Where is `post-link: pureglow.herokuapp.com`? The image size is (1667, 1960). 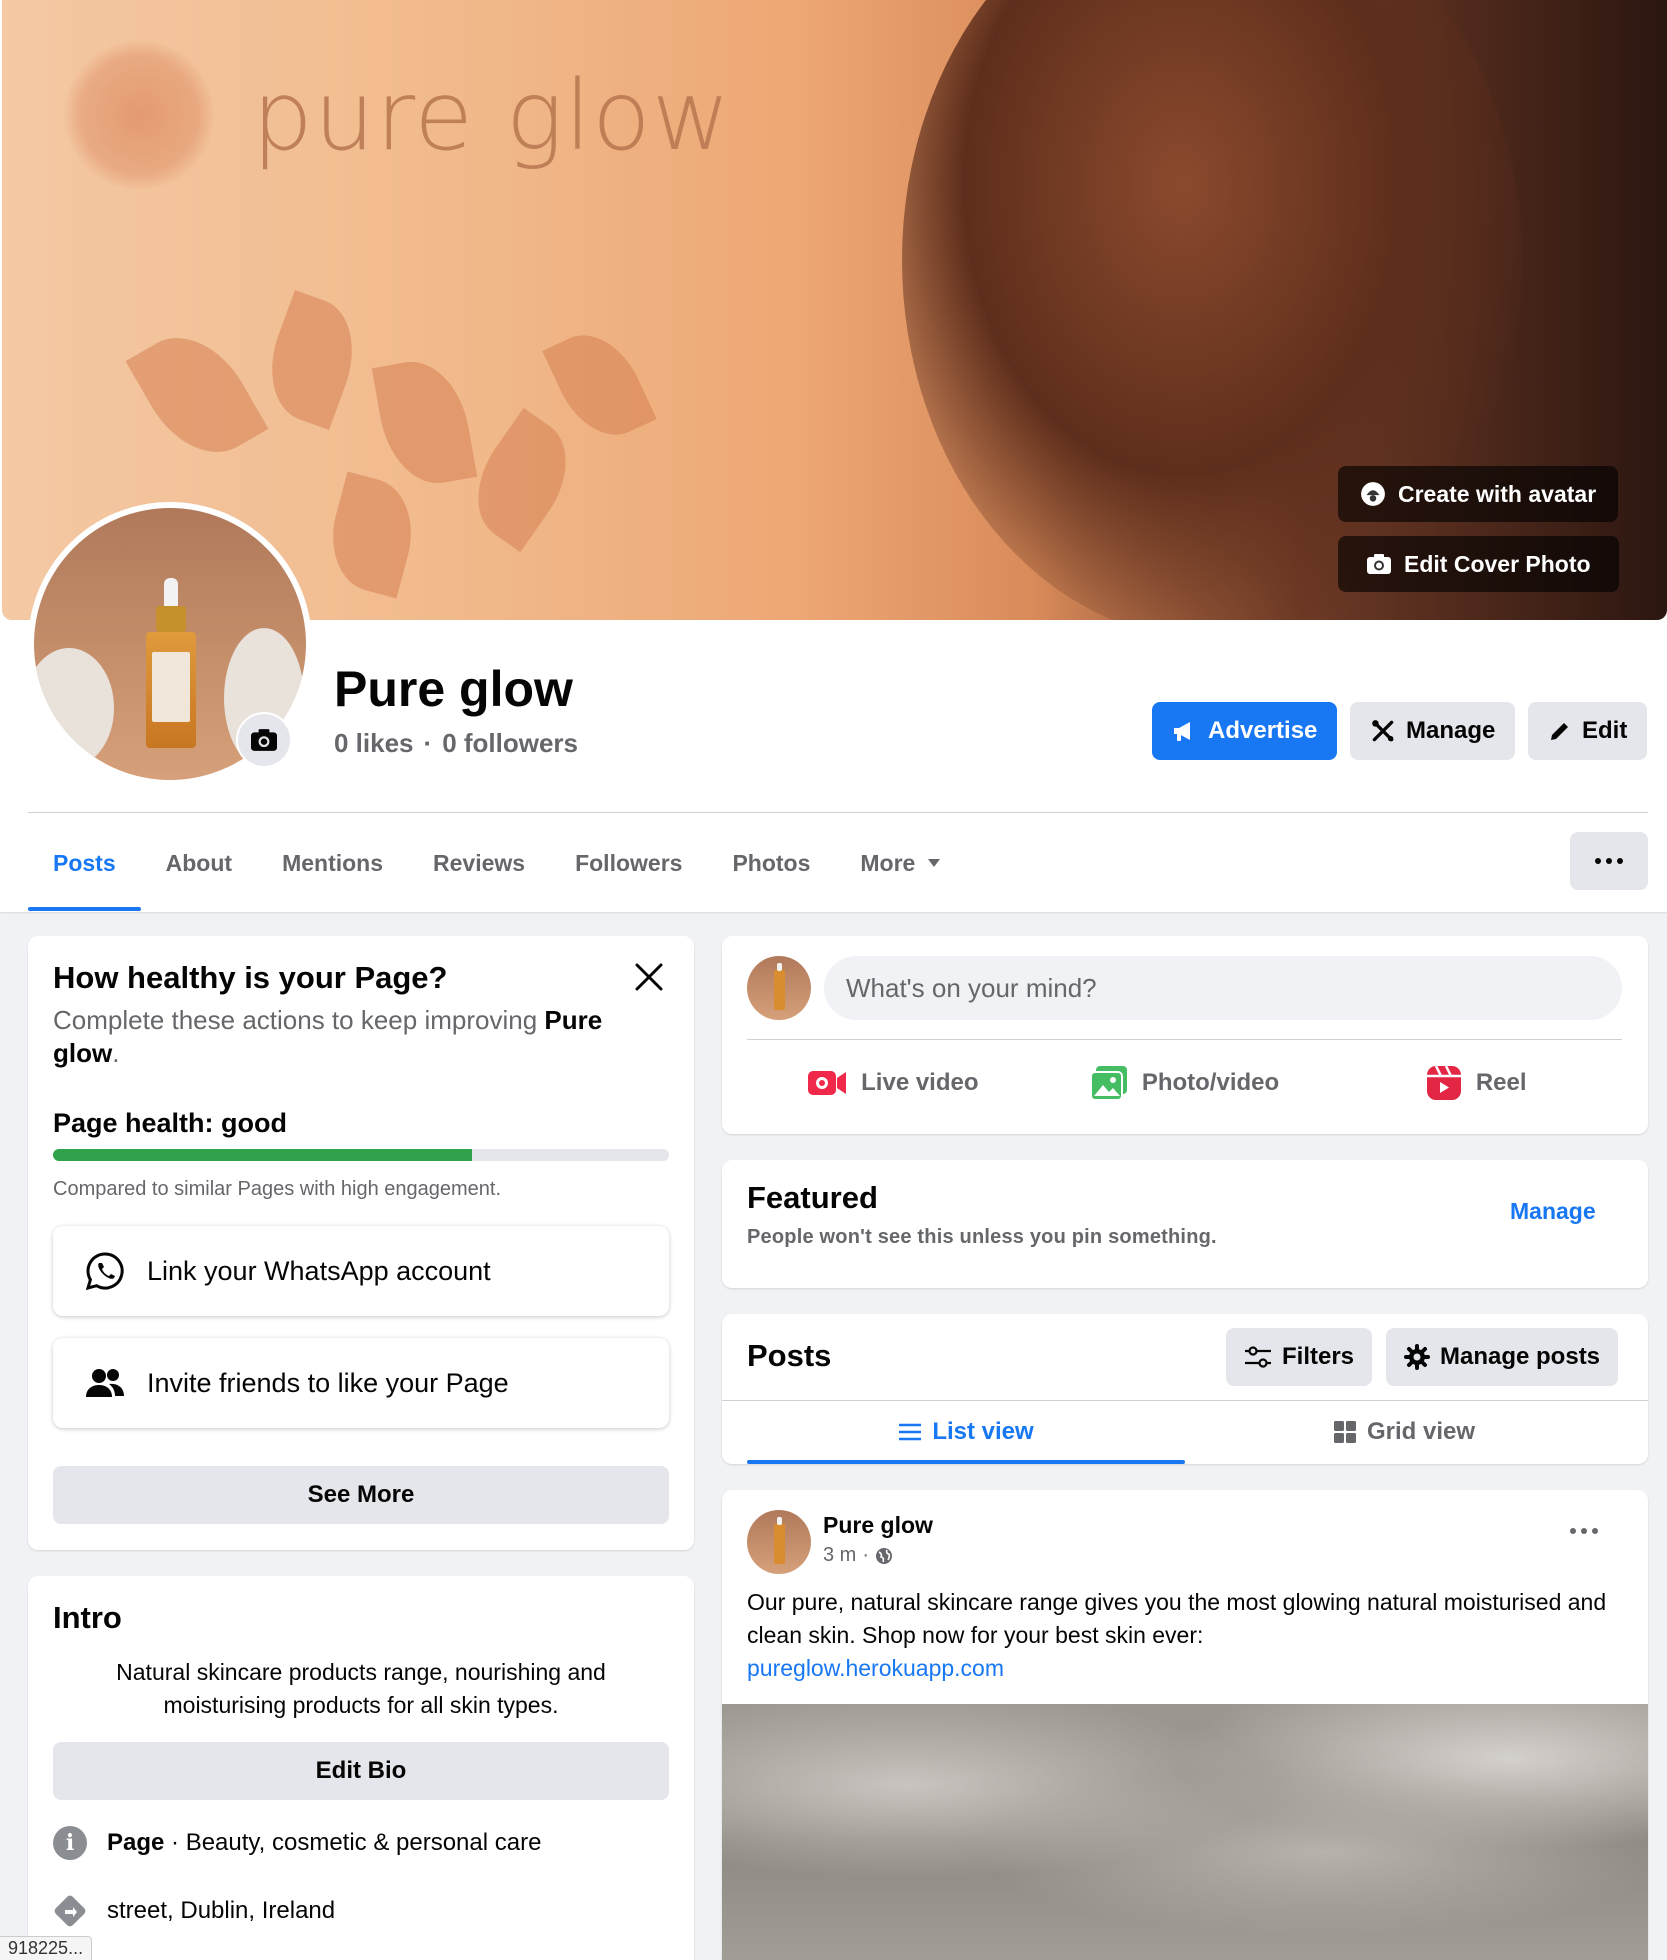
post-link: pureglow.herokuapp.com is located at coordinates (1177, 1668).